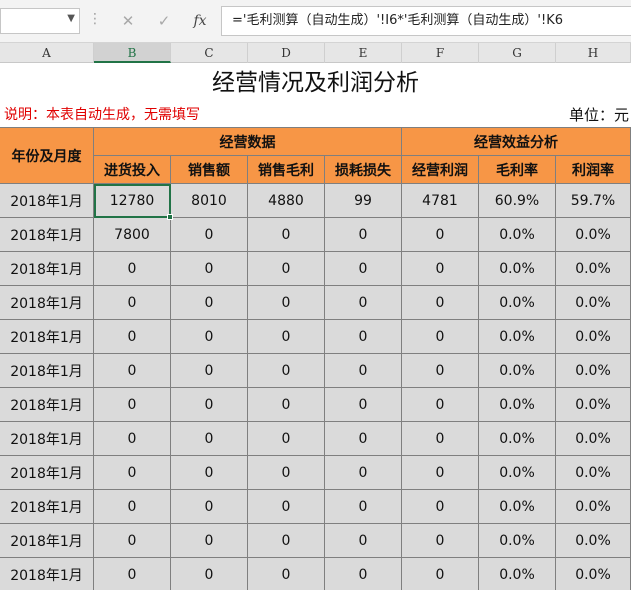 The height and width of the screenshot is (590, 631). What do you see at coordinates (47, 155) in the screenshot?
I see `header-year-month: 年份及月度` at bounding box center [47, 155].